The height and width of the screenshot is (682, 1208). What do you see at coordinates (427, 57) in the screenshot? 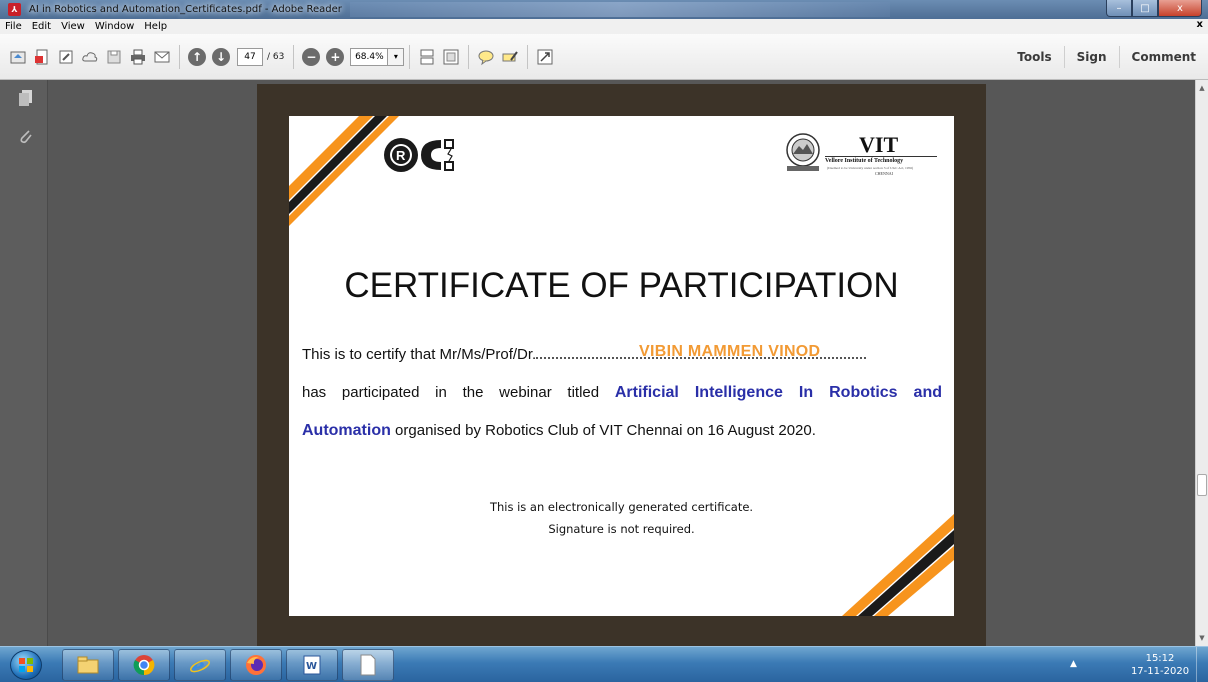
I see `scrolling-mode-icon` at bounding box center [427, 57].